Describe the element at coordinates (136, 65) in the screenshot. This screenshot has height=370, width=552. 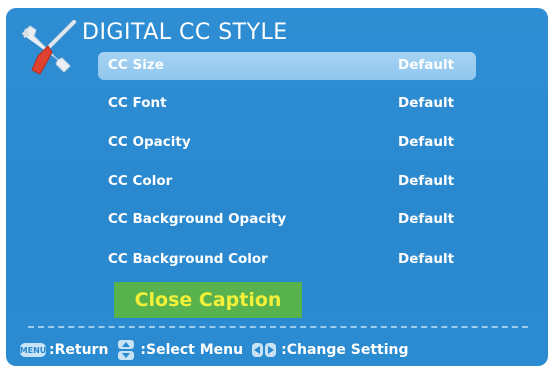
I see `menu-item-label: CC Size` at that location.